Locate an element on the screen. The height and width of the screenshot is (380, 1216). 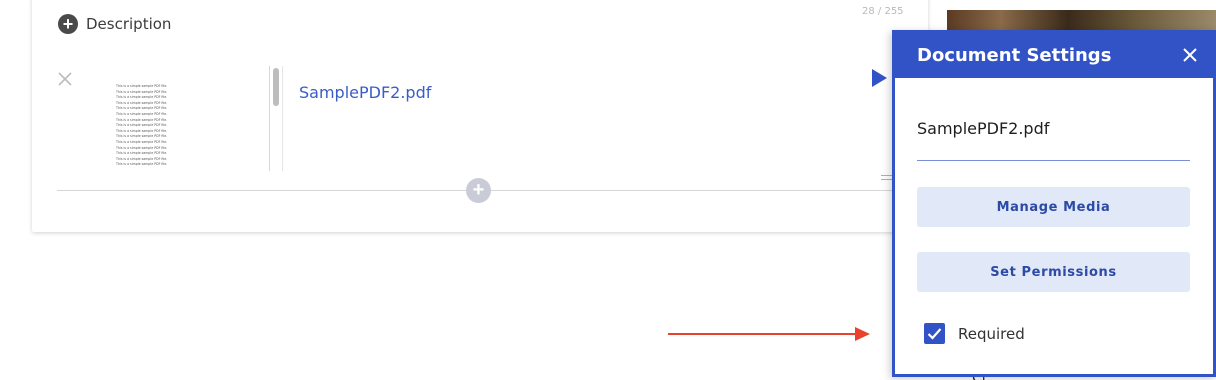
panel-title: Document Settings is located at coordinates (1014, 55).